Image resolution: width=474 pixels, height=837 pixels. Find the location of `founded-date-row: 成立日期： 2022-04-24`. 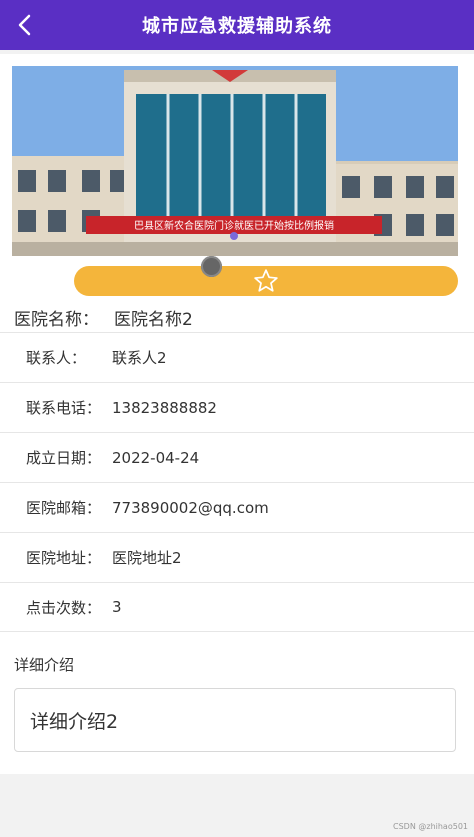

founded-date-row: 成立日期： 2022-04-24 is located at coordinates (237, 457).